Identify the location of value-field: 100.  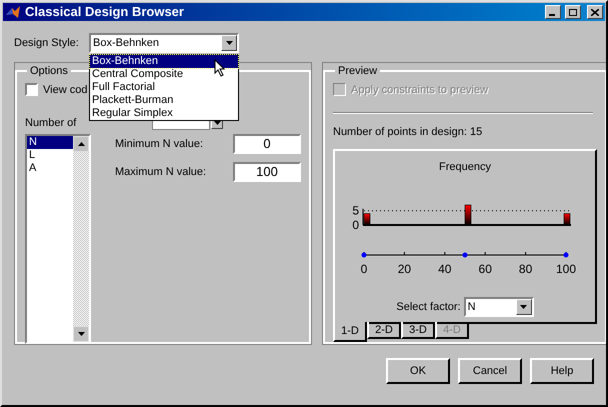
(267, 172).